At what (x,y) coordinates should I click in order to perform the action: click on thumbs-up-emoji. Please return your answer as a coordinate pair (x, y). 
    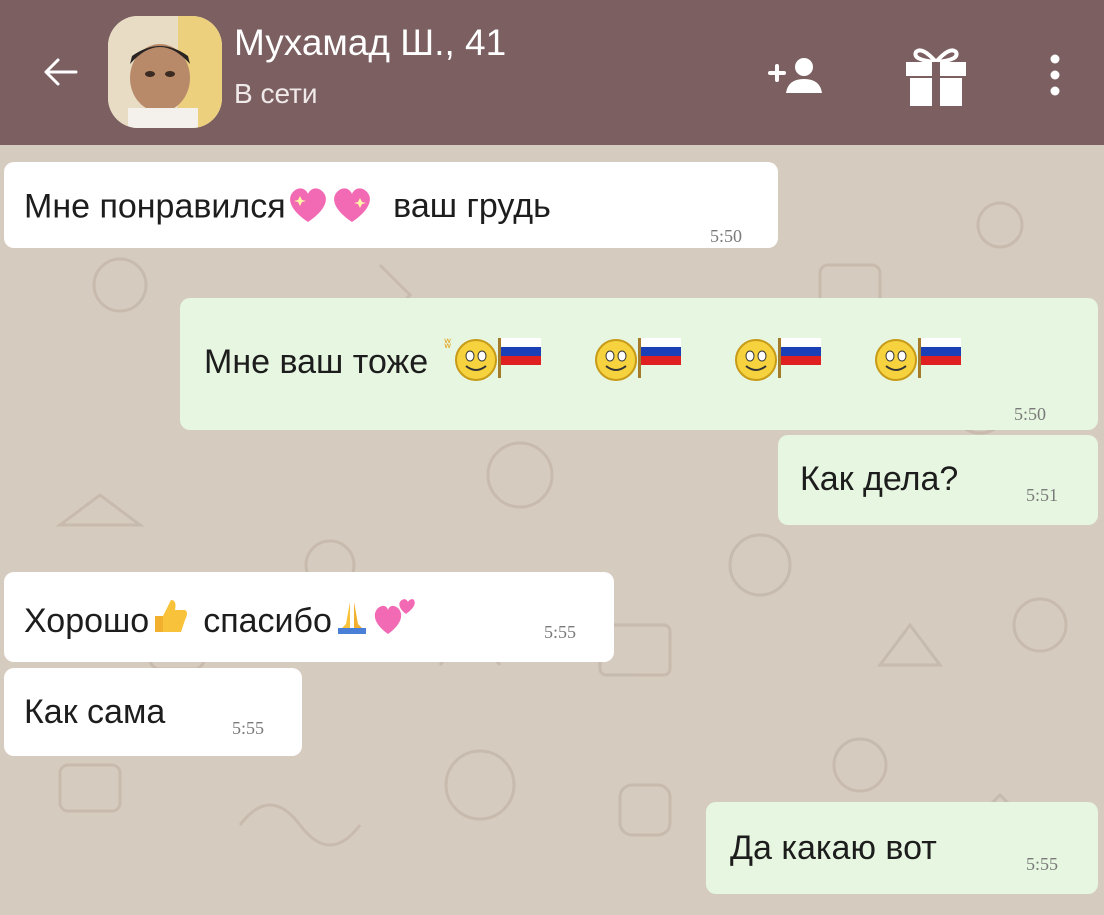
    Looking at the image, I should click on (169, 620).